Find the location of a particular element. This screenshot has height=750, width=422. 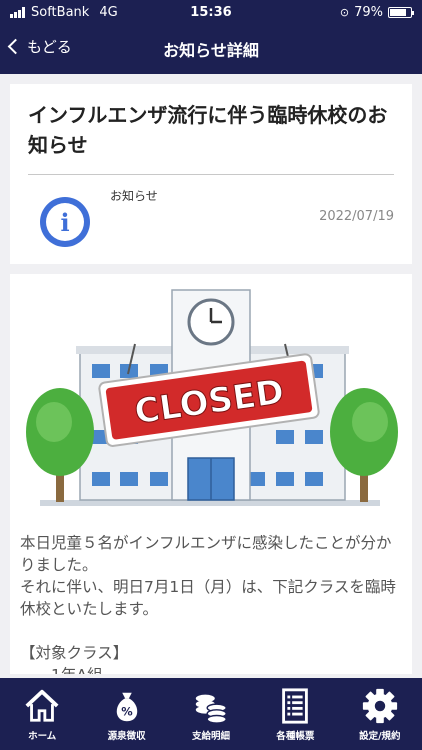

signal-icon is located at coordinates (17, 12).